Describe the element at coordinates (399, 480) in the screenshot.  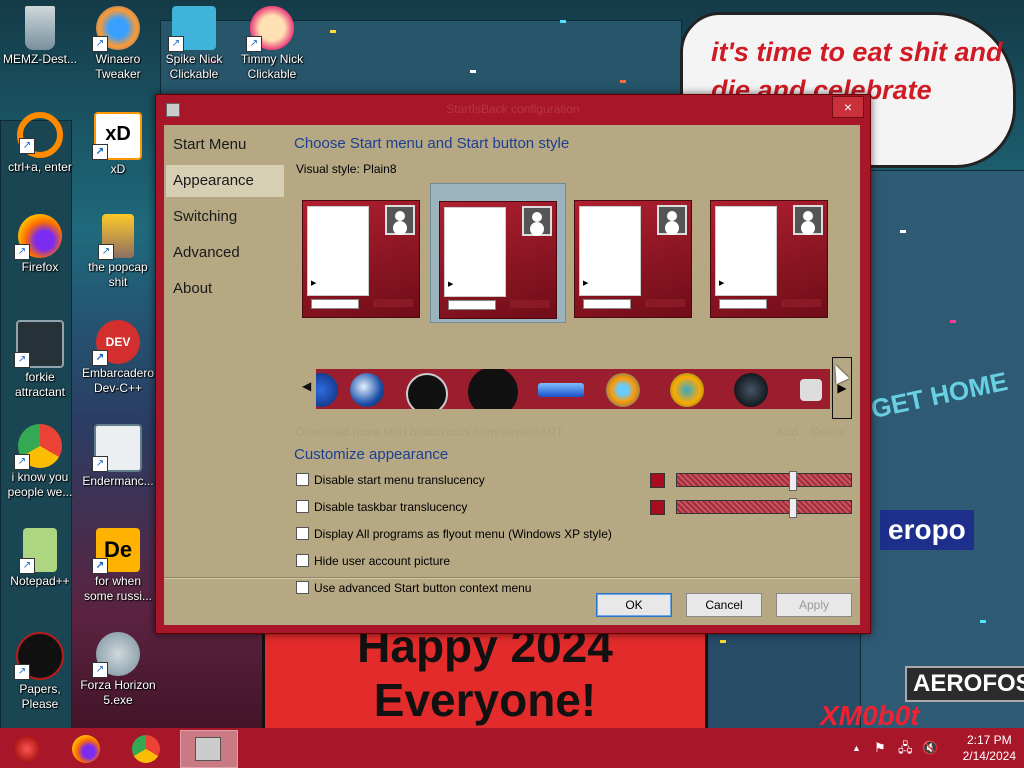
I see `checkbox-label: Disable start menu translucency` at that location.